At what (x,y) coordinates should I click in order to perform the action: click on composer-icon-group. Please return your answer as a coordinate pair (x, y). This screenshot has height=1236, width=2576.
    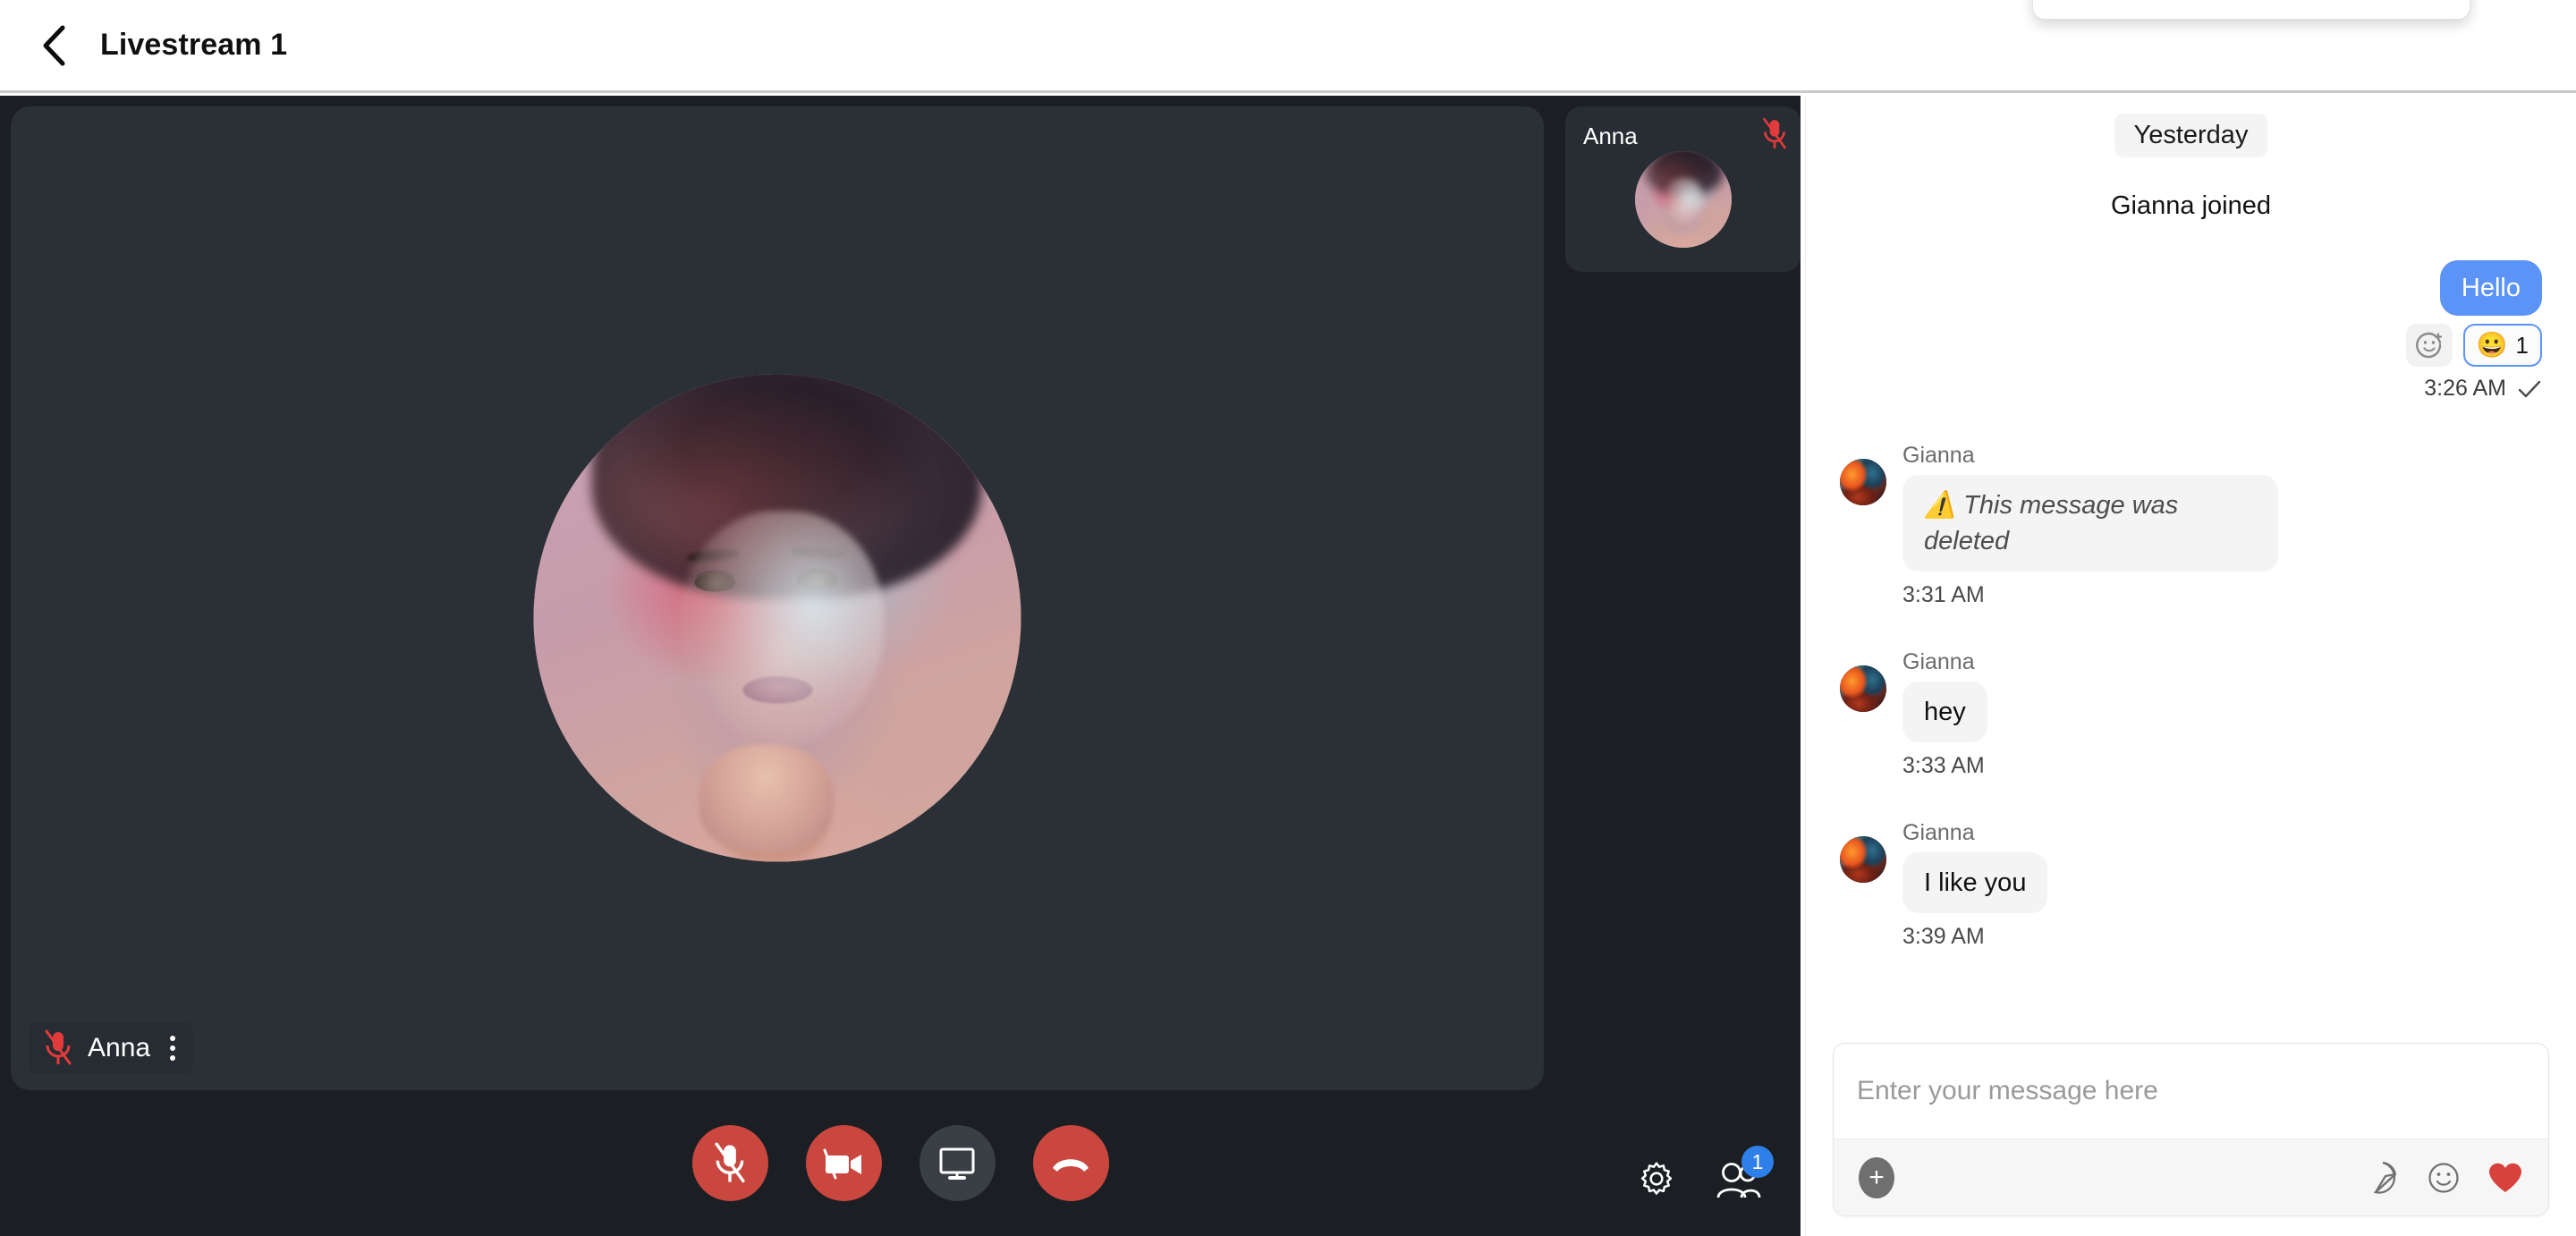
    Looking at the image, I should click on (2444, 1178).